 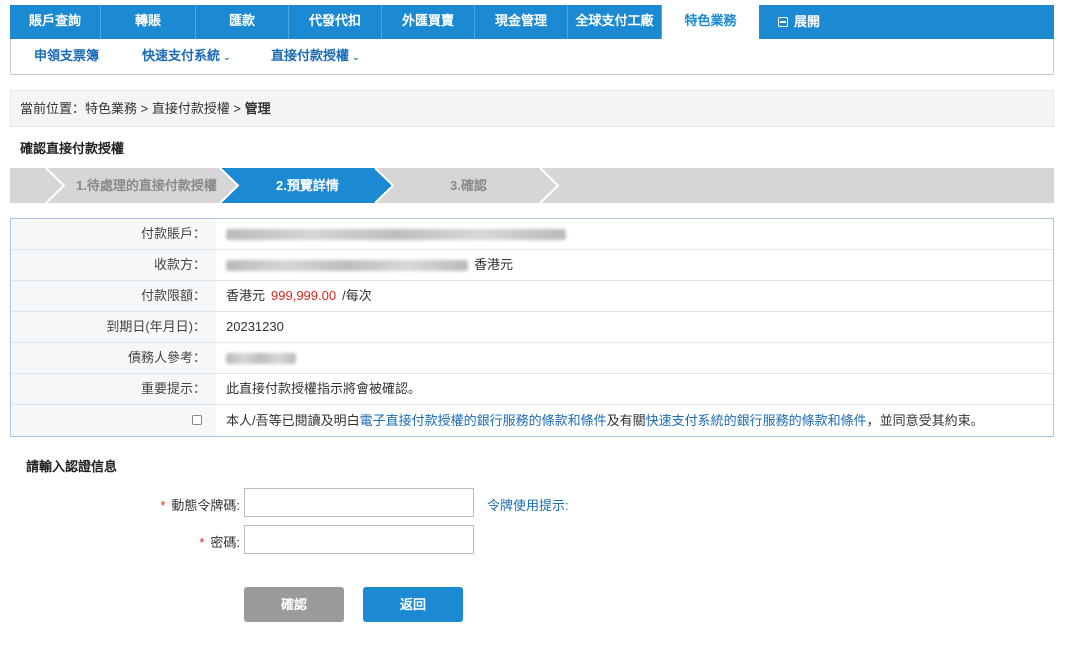 What do you see at coordinates (357, 295) in the screenshot?
I see `limit-unit: /每次` at bounding box center [357, 295].